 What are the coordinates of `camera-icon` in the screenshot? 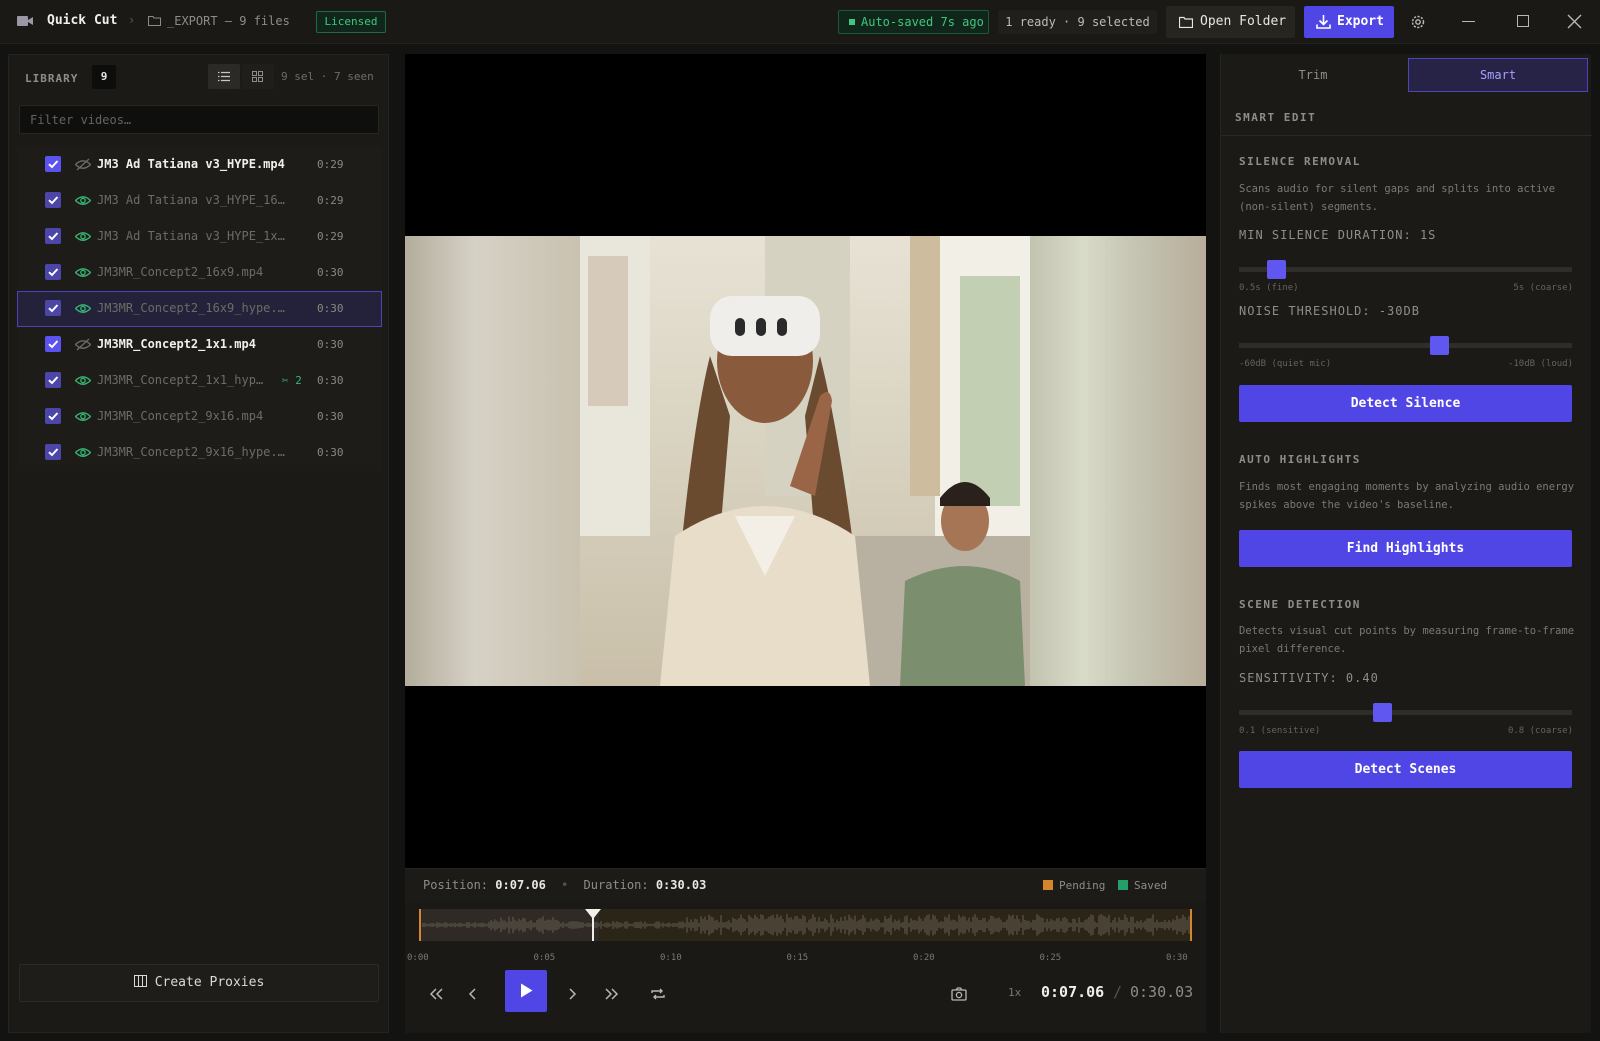 It's located at (959, 994).